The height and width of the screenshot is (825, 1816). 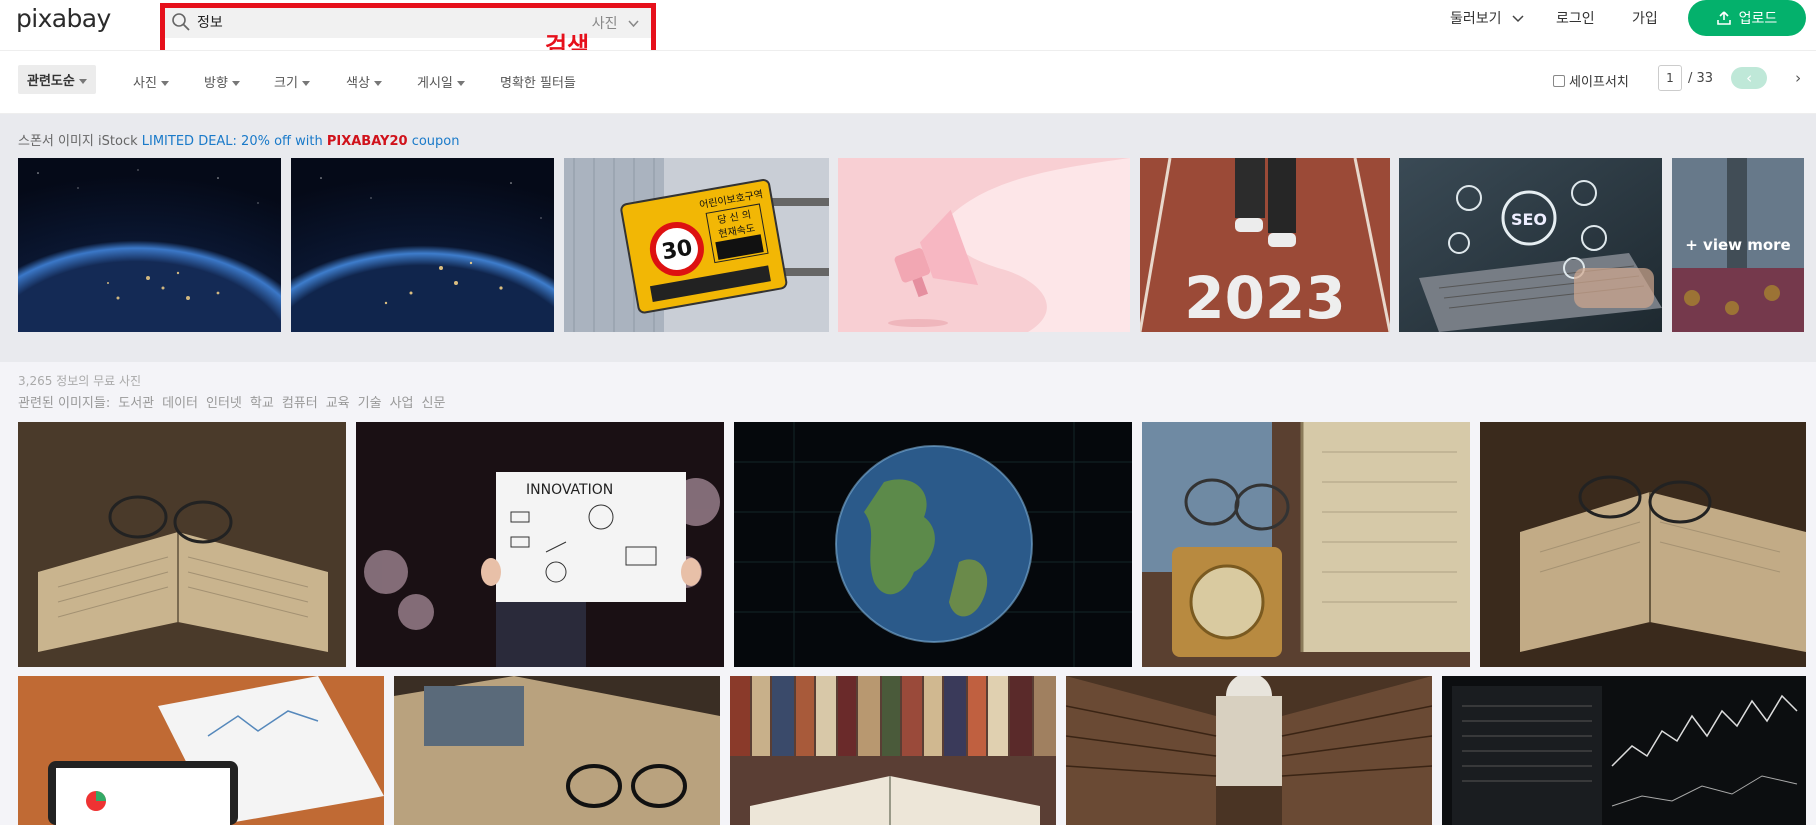 I want to click on safesearch-toggle: 세이프서치, so click(x=1591, y=80).